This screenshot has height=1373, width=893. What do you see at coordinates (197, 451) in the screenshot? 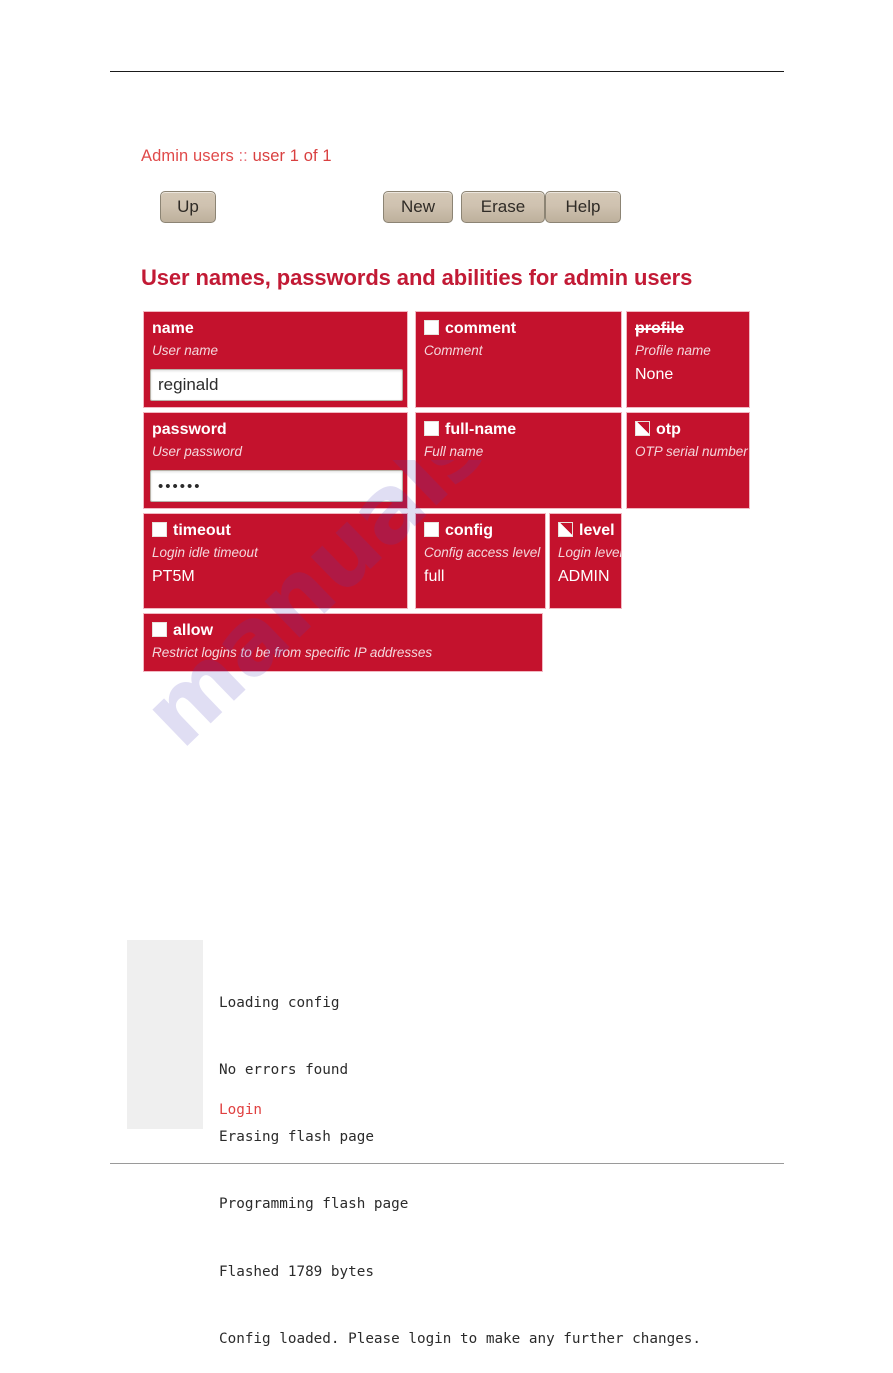
I see `field-password-description: User password` at bounding box center [197, 451].